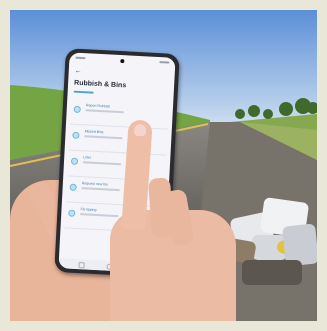  Describe the element at coordinates (122, 61) in the screenshot. I see `status-bar` at that location.